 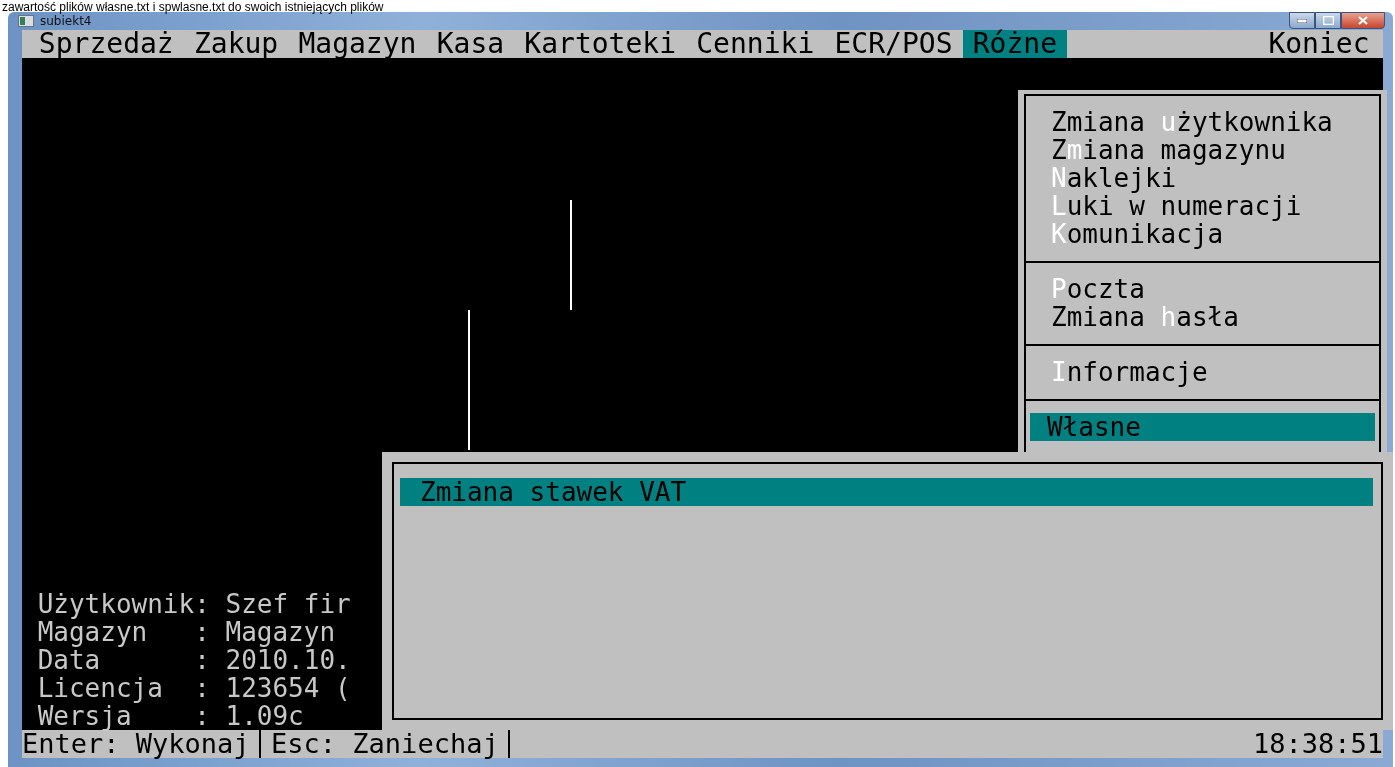 What do you see at coordinates (106, 44) in the screenshot?
I see `menu-item: Sprzedaż` at bounding box center [106, 44].